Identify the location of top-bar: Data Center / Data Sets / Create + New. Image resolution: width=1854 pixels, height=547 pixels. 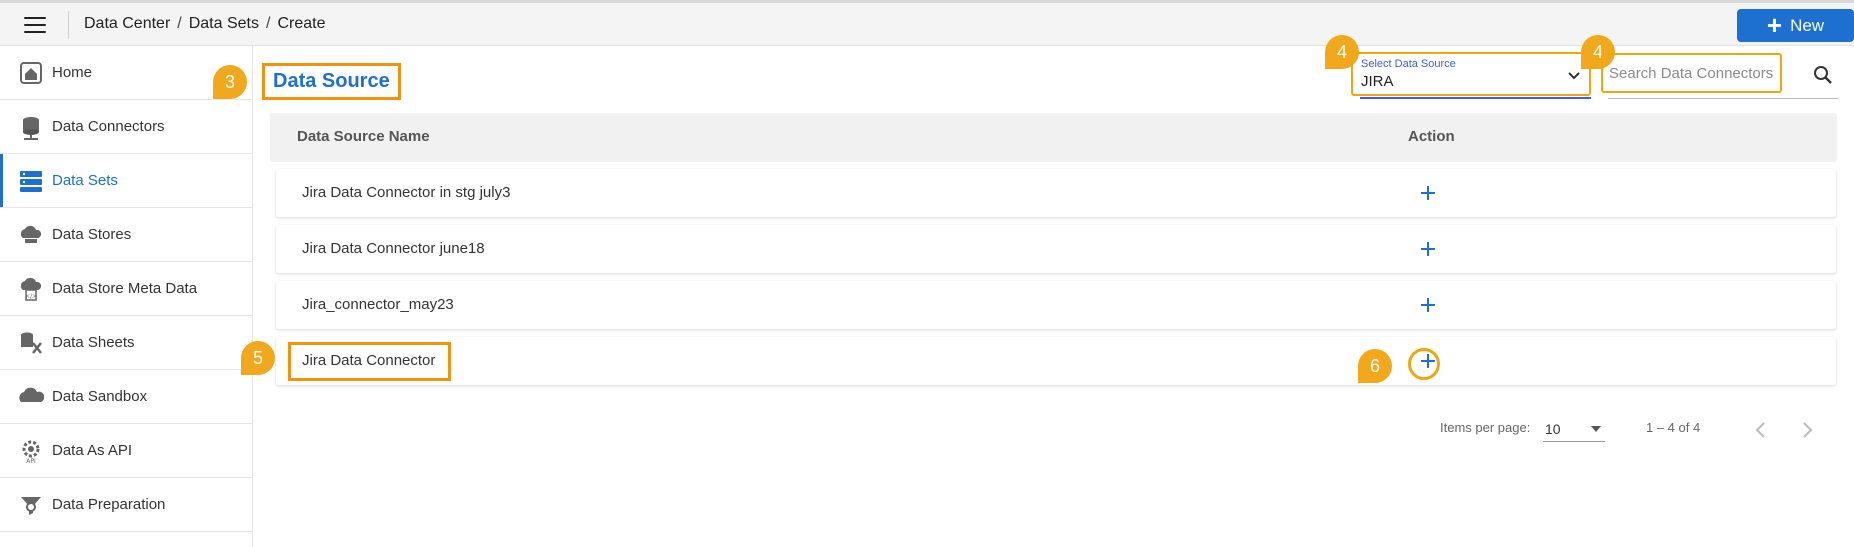
(927, 23).